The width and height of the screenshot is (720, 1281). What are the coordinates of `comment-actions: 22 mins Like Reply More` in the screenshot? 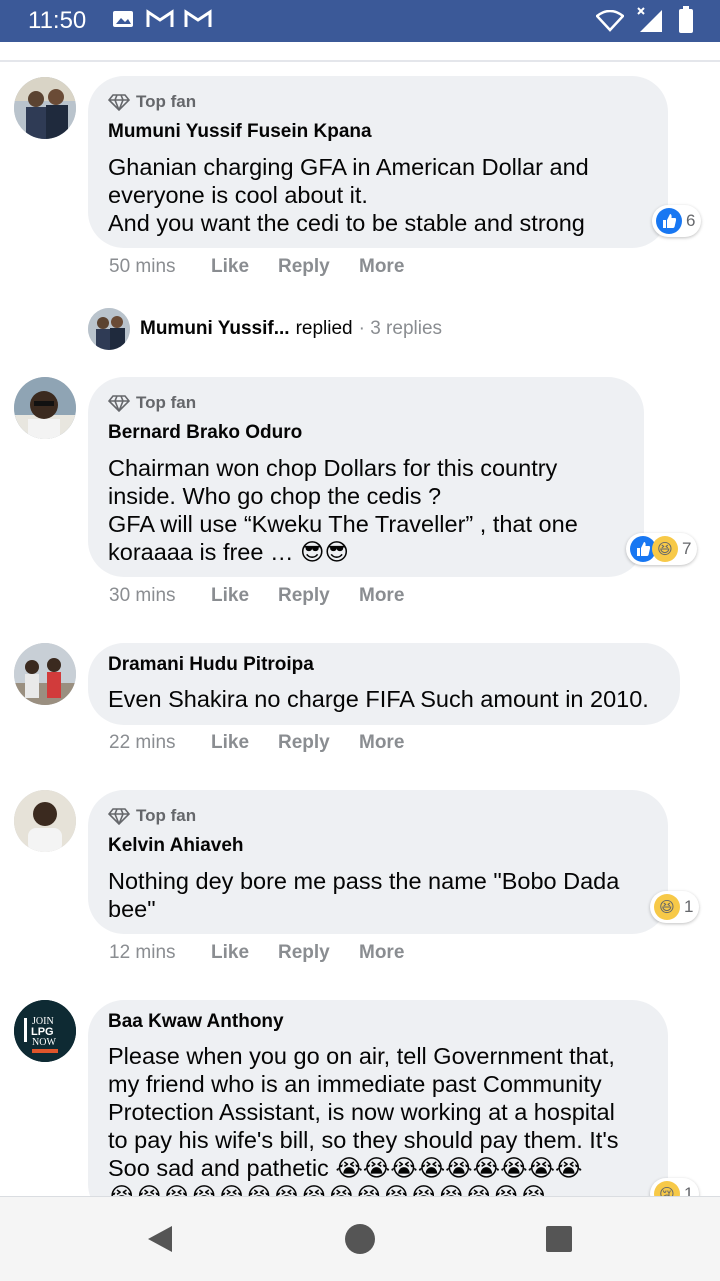 It's located at (256, 743).